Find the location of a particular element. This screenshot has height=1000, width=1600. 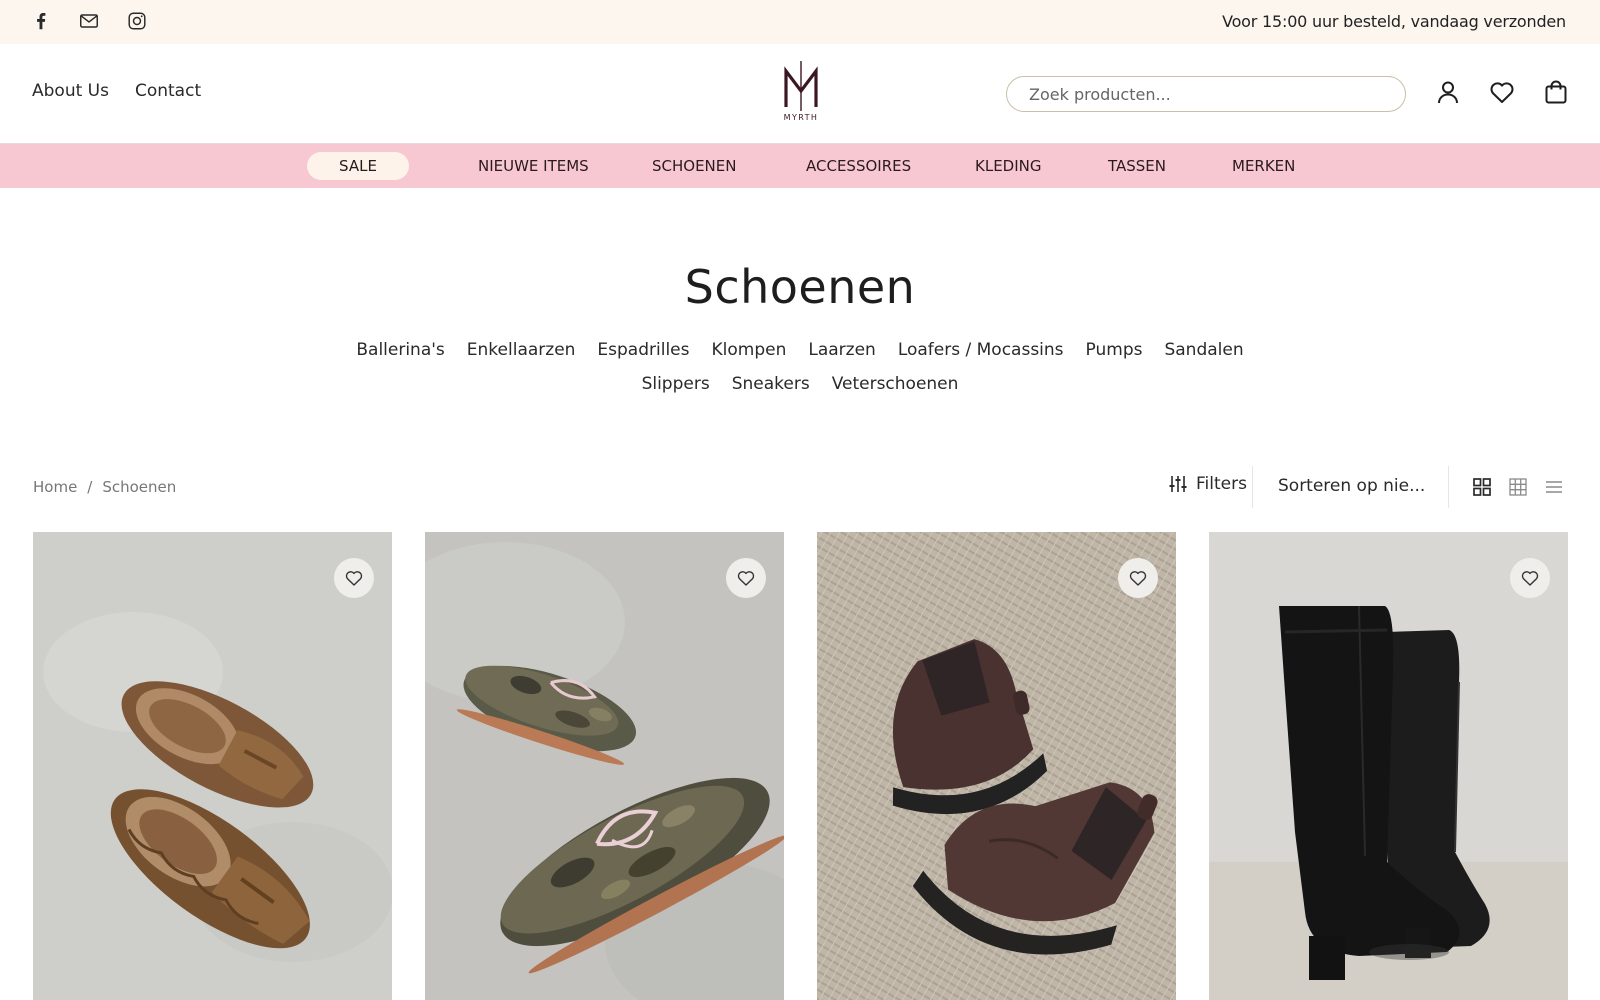

product-image-camo-boat-shoes is located at coordinates (604, 766).